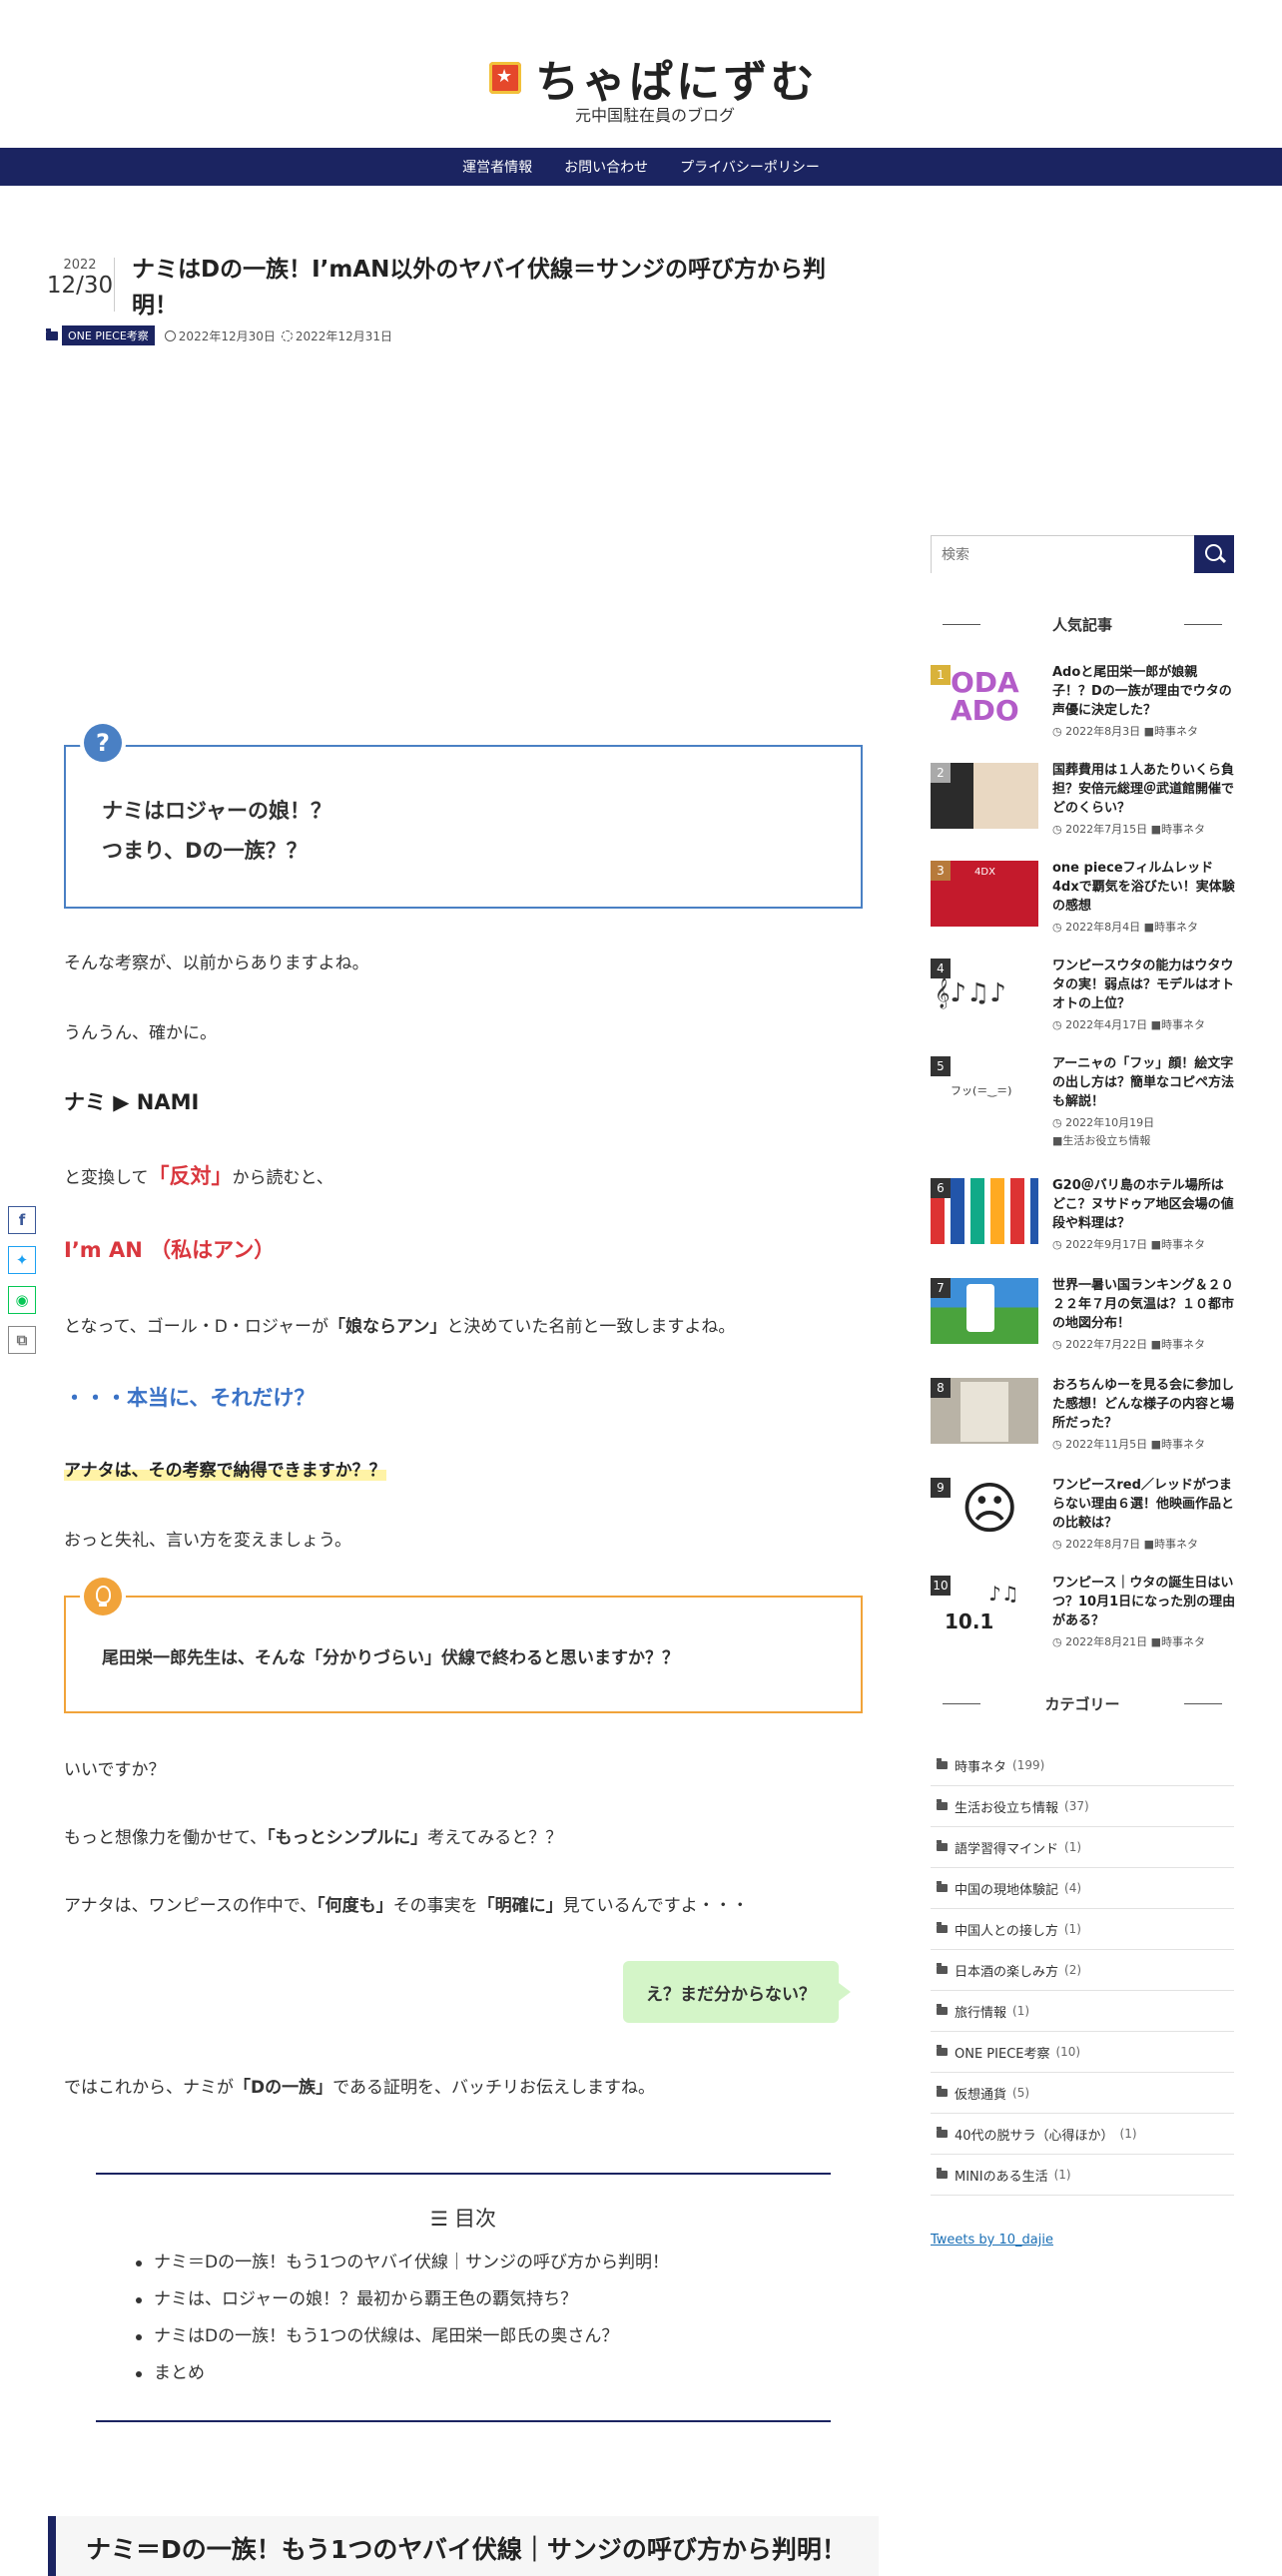 The width and height of the screenshot is (1282, 2576). What do you see at coordinates (1083, 2175) in the screenshot?
I see `category-item: MINIのある生活 (1)` at bounding box center [1083, 2175].